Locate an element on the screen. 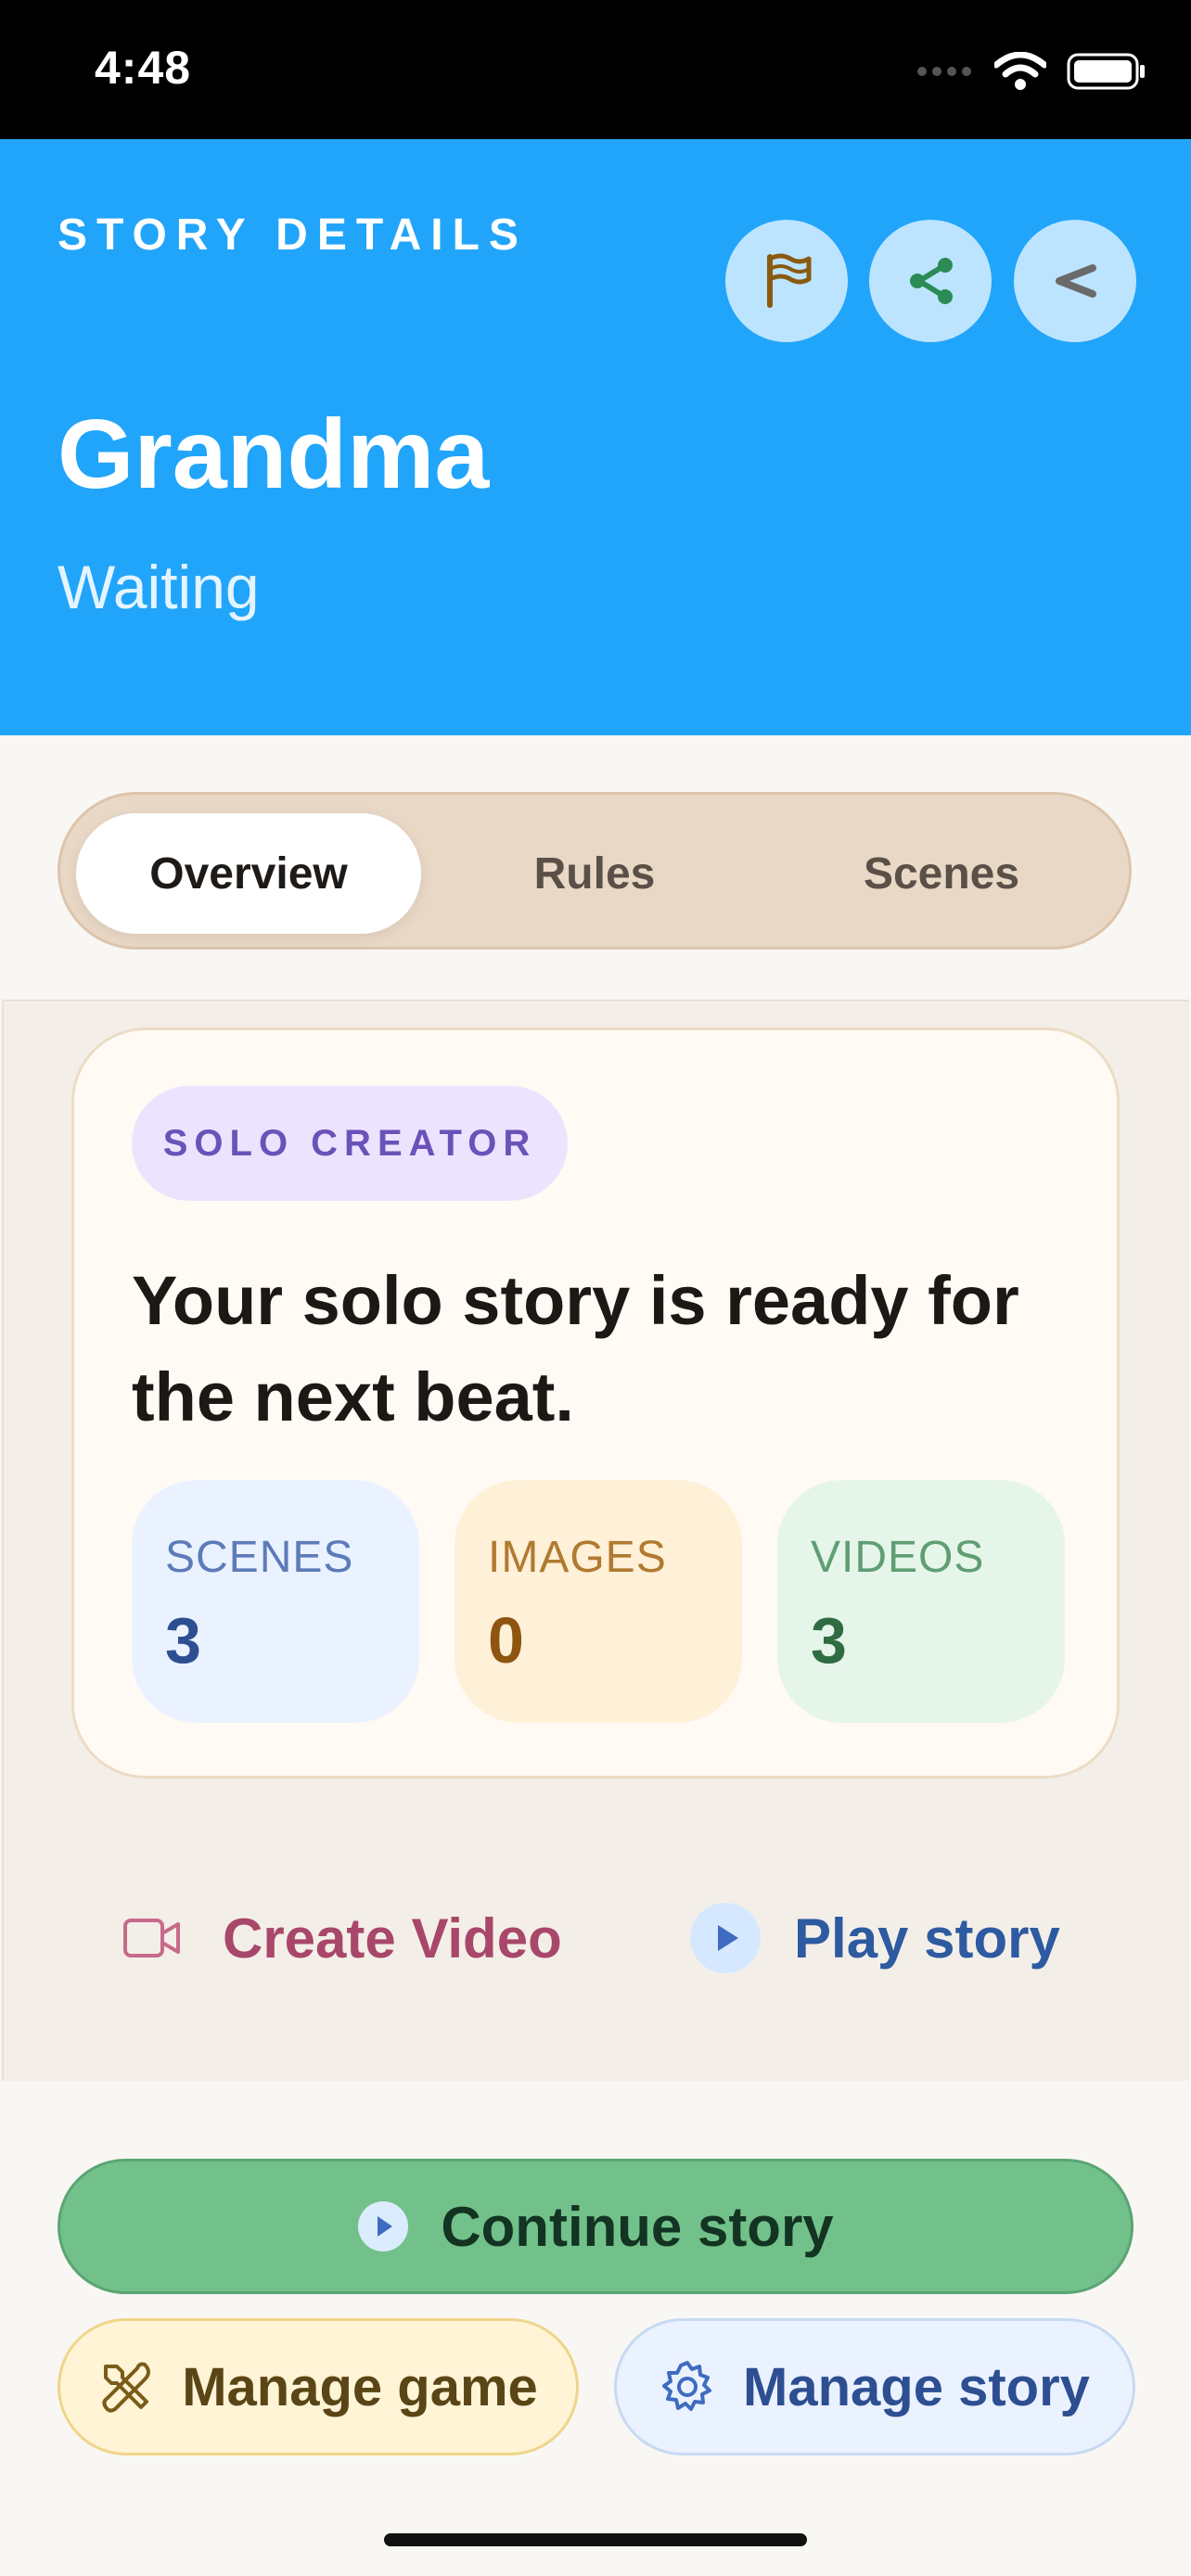 The image size is (1191, 2576). solo-creator-badge: SOLO CREATOR is located at coordinates (350, 1143).